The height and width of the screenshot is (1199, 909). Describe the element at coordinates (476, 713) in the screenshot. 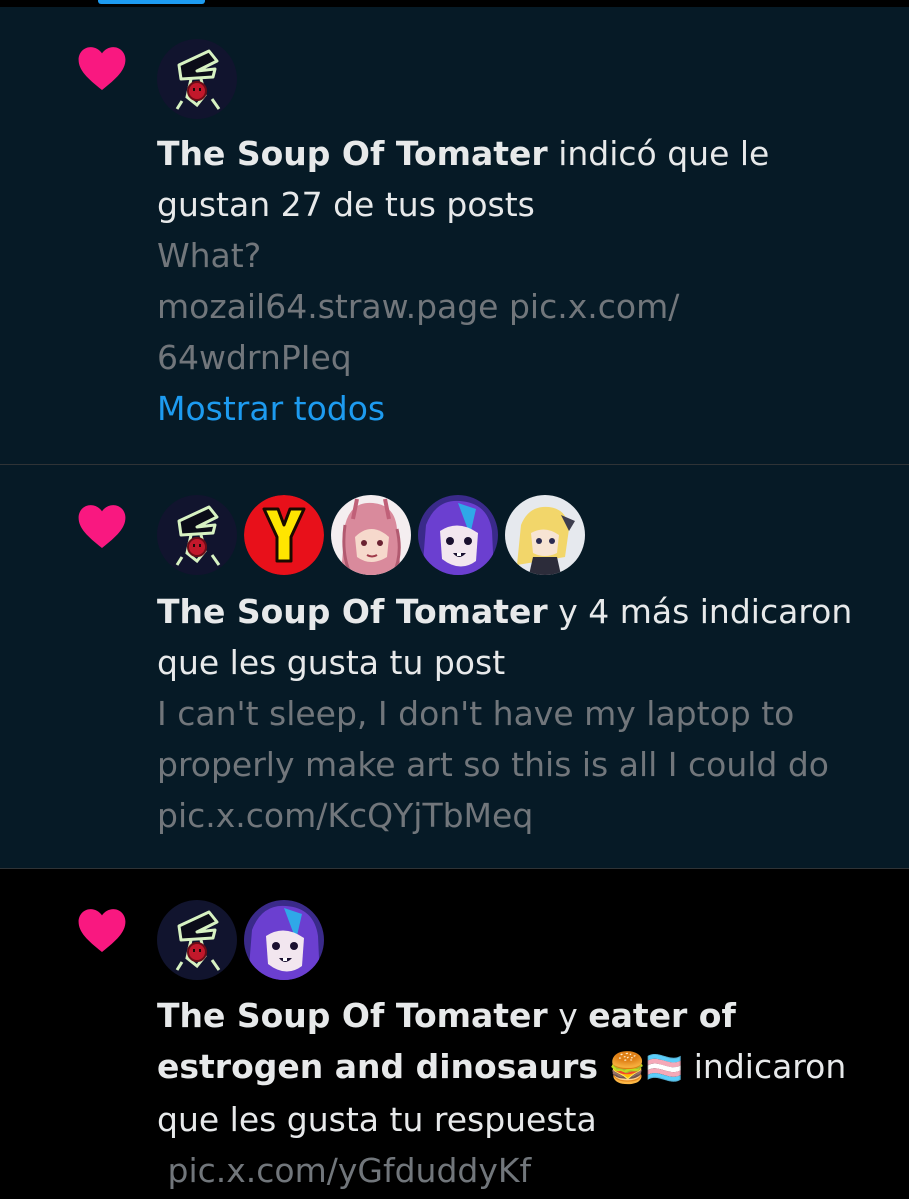

I see `post-preview-line: I can't sleep, I don't have my laptop to` at that location.